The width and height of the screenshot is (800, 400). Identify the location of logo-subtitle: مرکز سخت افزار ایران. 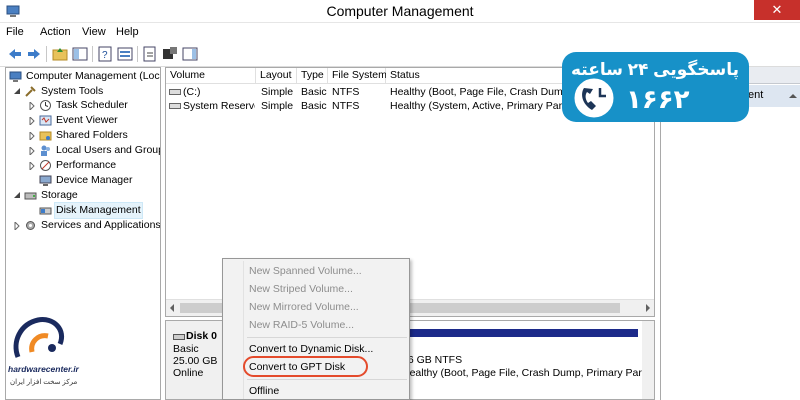
(44, 382).